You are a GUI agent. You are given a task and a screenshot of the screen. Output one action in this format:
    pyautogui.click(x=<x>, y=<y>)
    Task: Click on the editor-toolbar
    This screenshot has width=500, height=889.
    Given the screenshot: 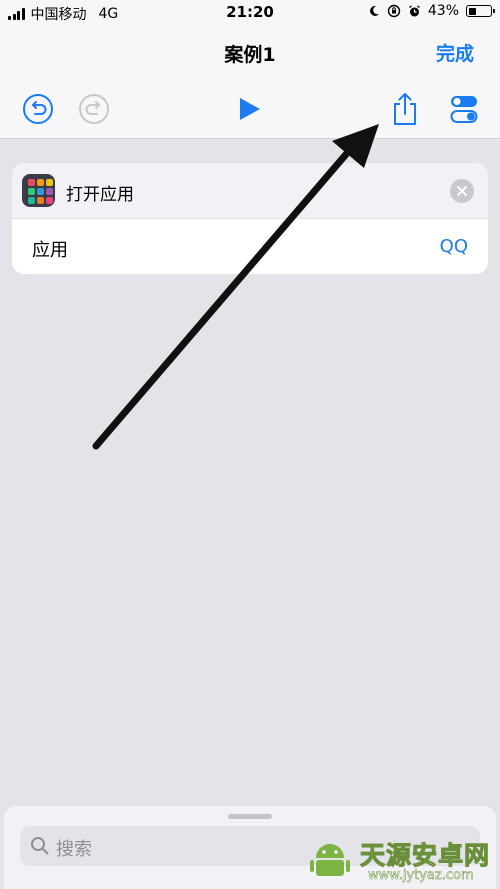 What is the action you would take?
    pyautogui.click(x=250, y=109)
    